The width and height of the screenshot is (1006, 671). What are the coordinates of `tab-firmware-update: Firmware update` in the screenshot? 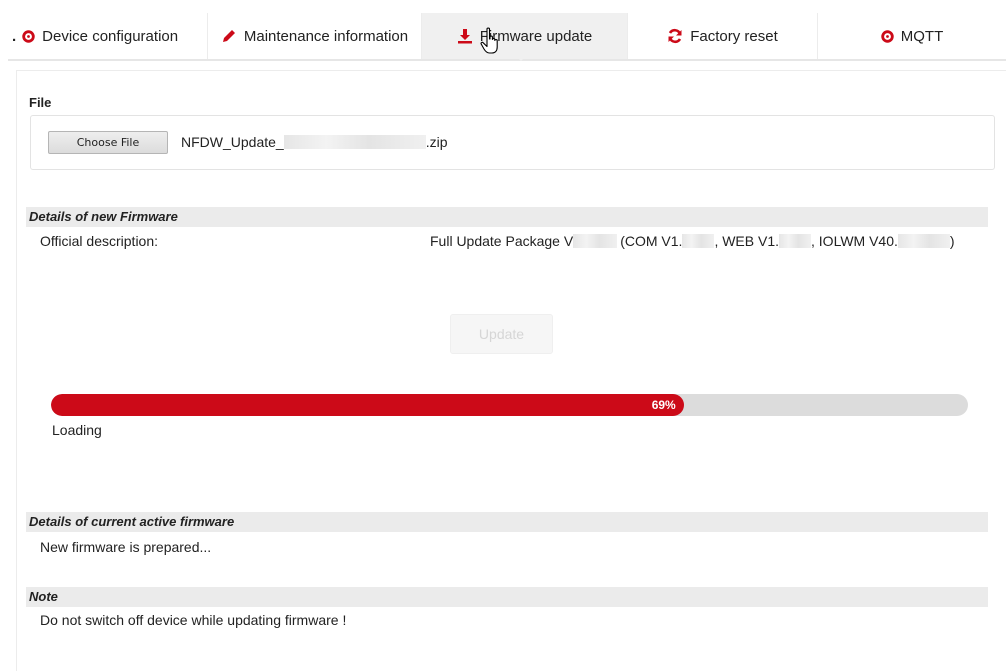 It's located at (525, 36).